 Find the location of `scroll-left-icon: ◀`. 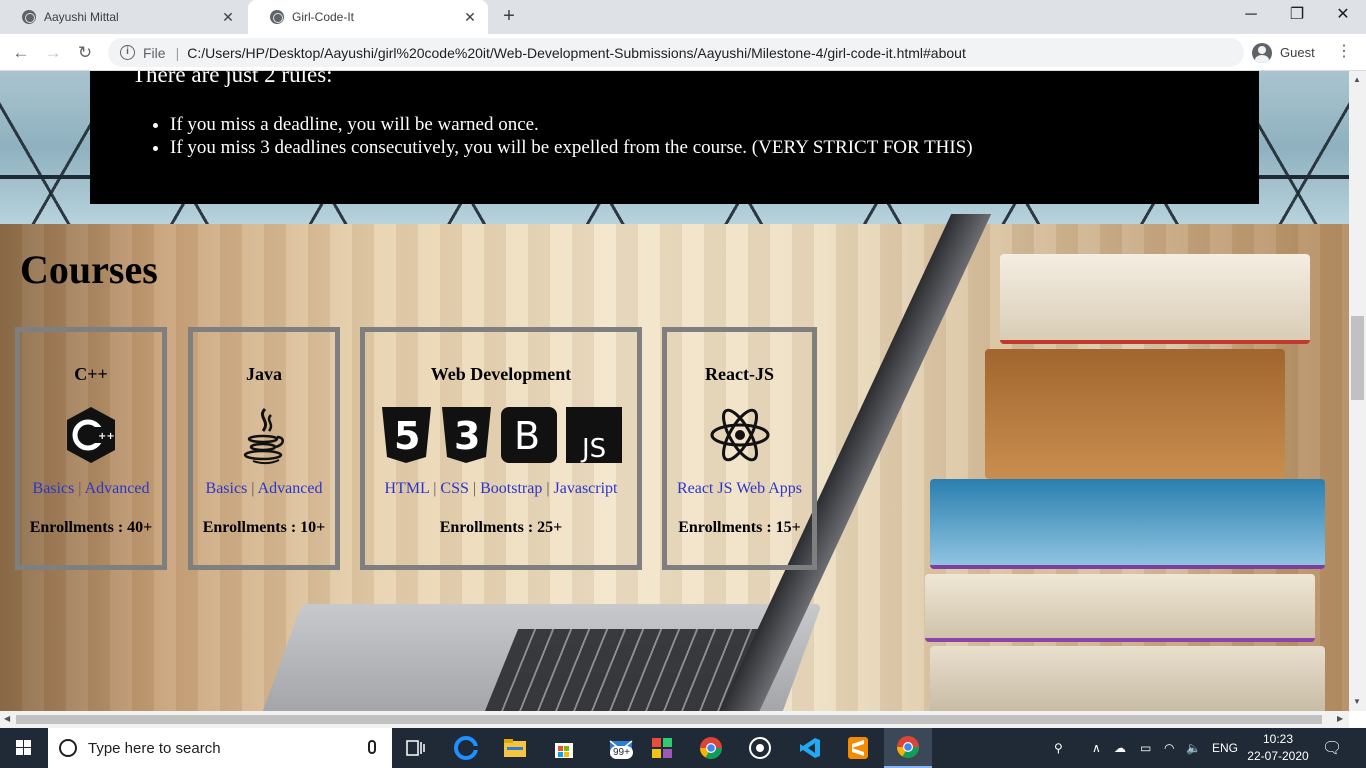

scroll-left-icon: ◀ is located at coordinates (7, 718).